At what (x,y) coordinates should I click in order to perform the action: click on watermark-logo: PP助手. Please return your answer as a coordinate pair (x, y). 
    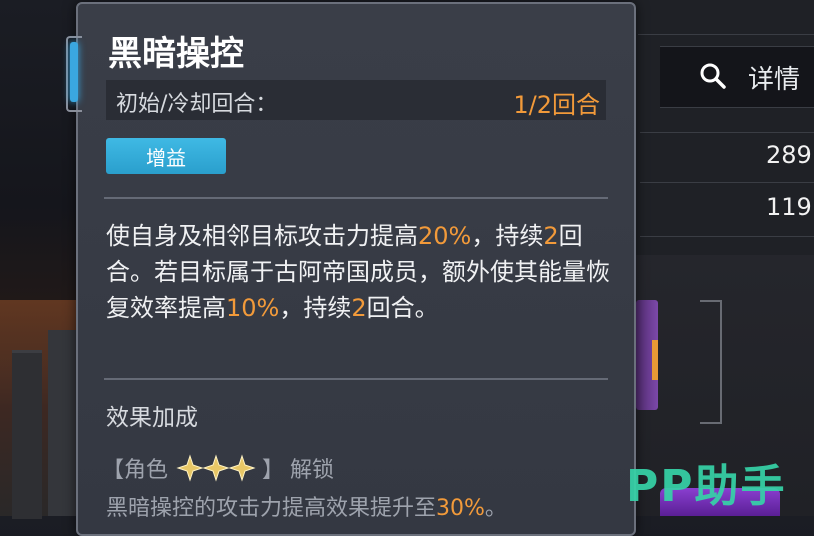
    Looking at the image, I should click on (706, 486).